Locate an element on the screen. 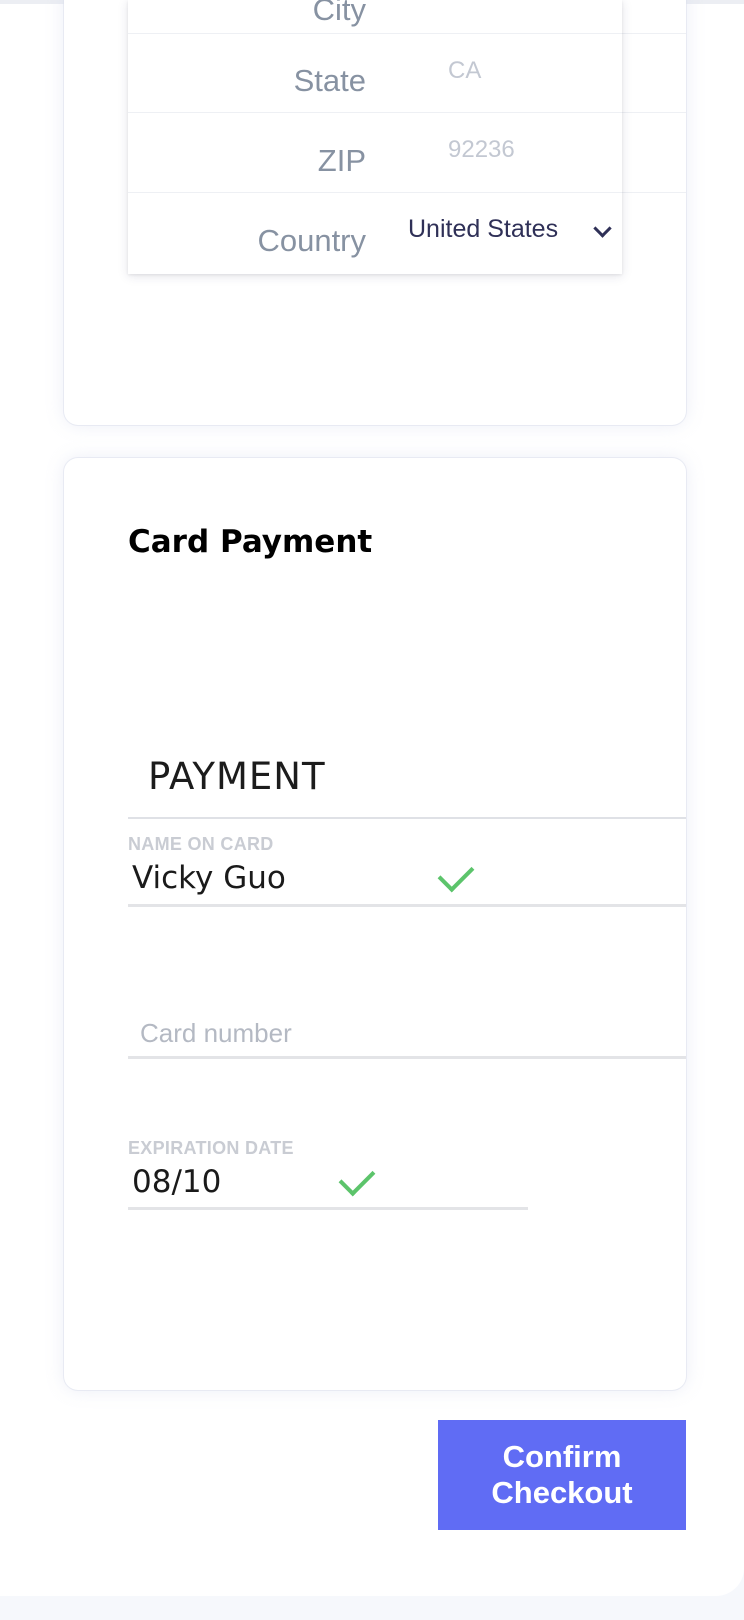  city-label: City is located at coordinates (339, 13).